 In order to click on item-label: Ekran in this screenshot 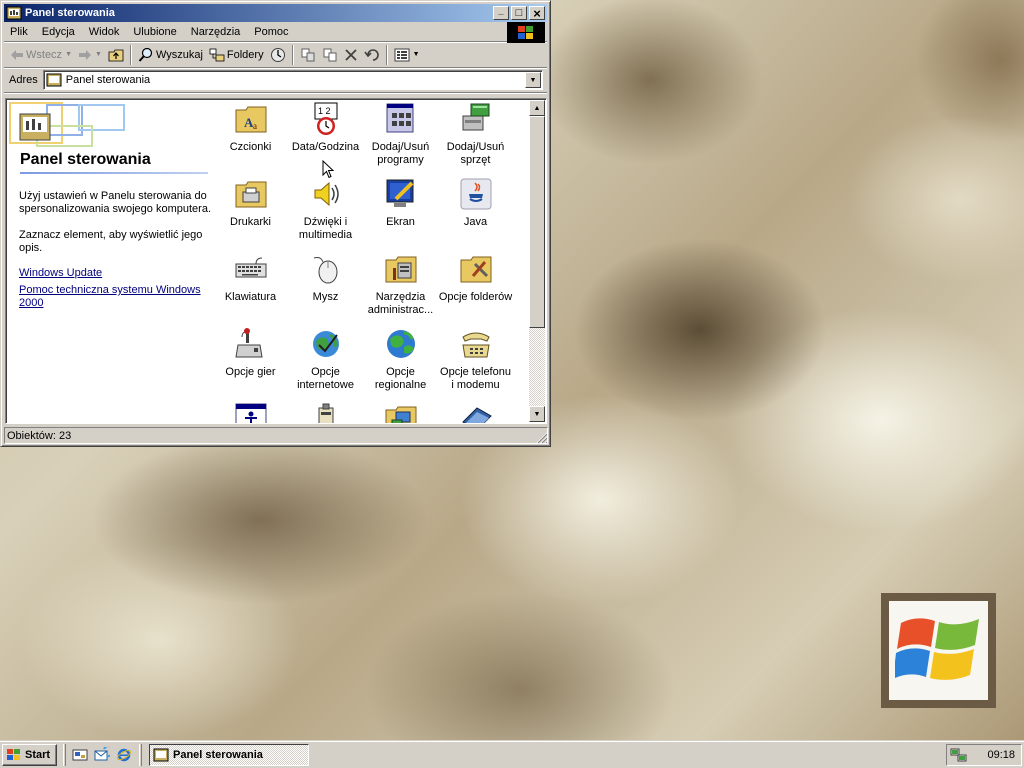, I will do `click(400, 222)`.